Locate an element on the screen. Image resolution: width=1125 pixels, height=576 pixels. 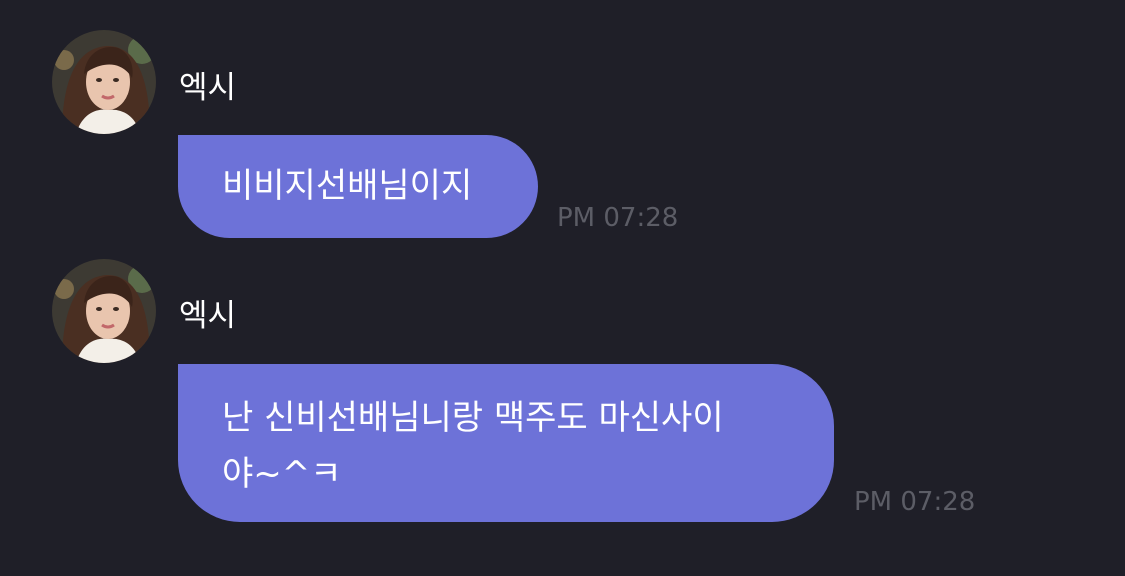
message-bubble: 비비지선배님이지 is located at coordinates (358, 186).